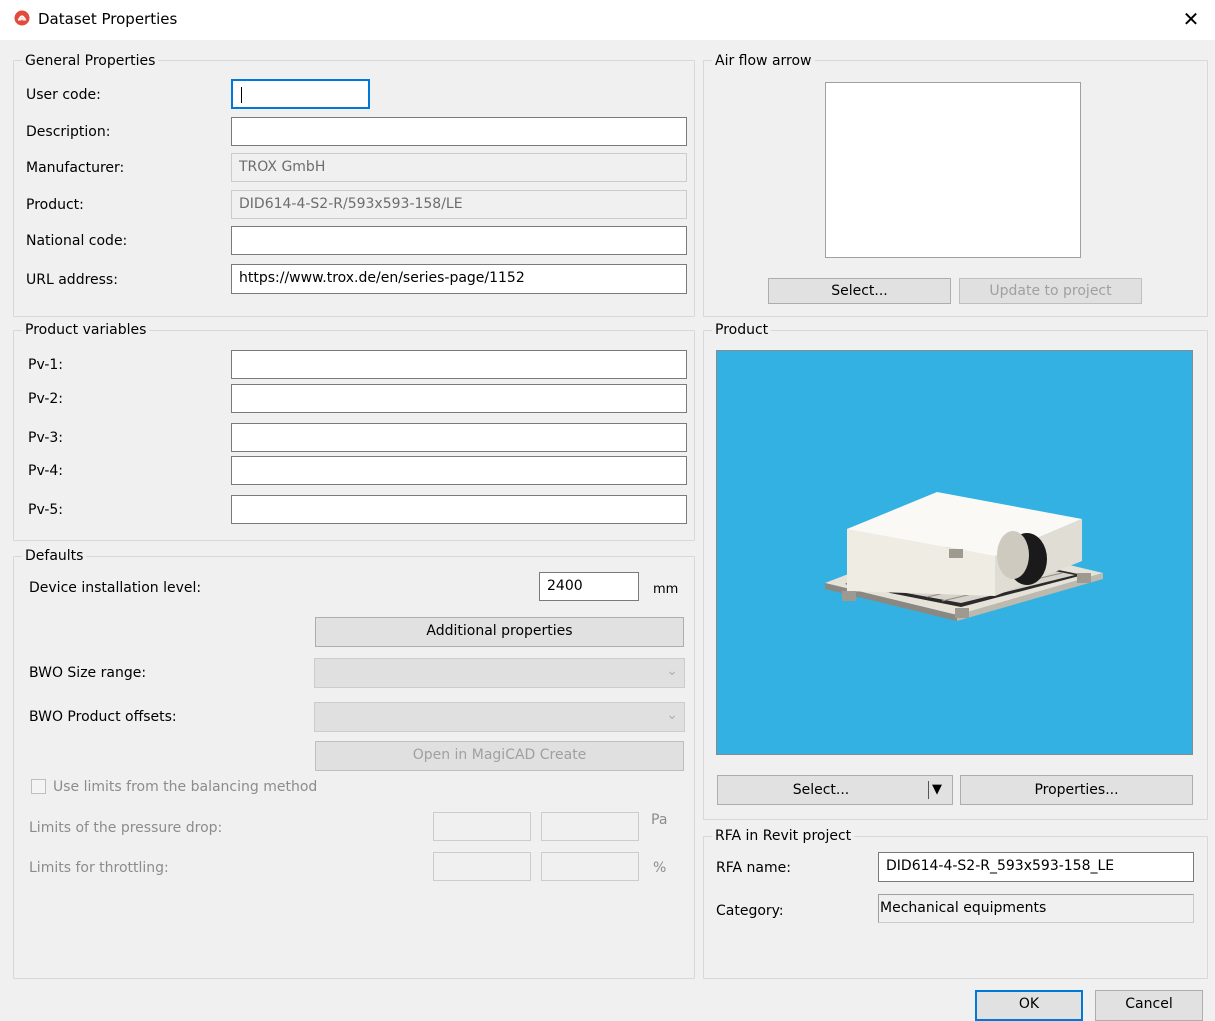 The width and height of the screenshot is (1215, 1021). What do you see at coordinates (46, 365) in the screenshot?
I see `pv1-label: Pv-1:` at bounding box center [46, 365].